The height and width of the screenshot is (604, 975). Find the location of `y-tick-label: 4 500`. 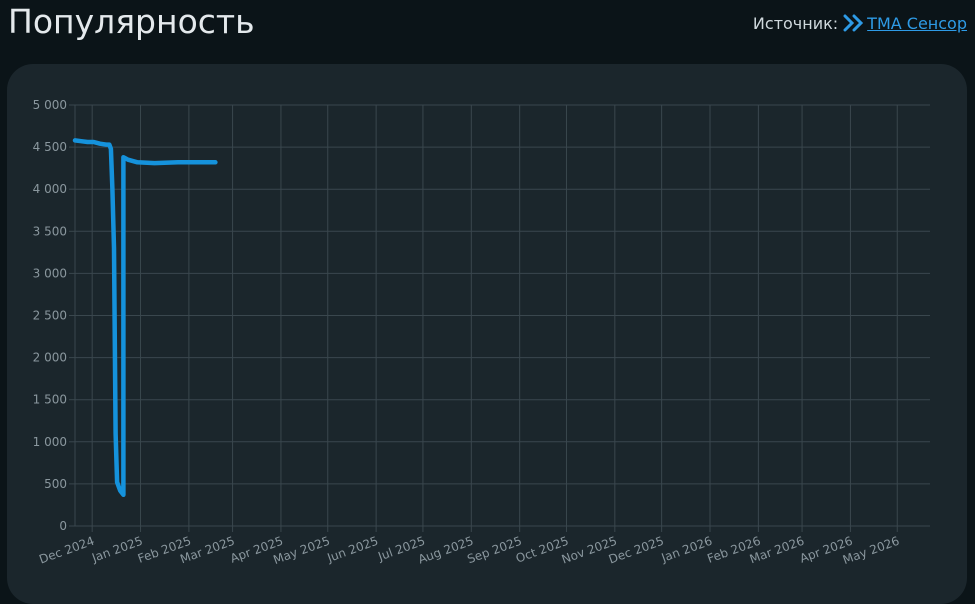

y-tick-label: 4 500 is located at coordinates (50, 147).